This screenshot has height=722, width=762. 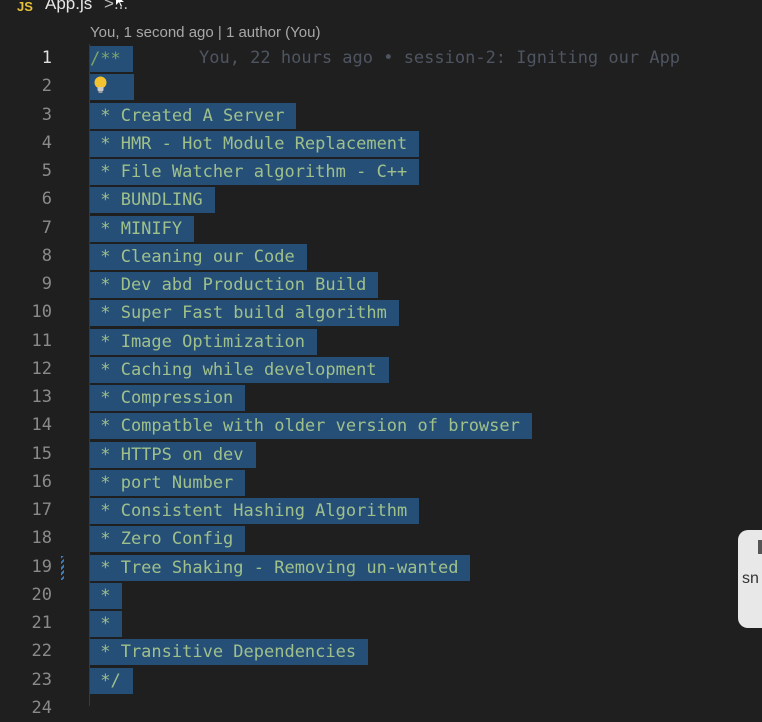 What do you see at coordinates (203, 341) in the screenshot?
I see `code-text: * Image Optimization` at bounding box center [203, 341].